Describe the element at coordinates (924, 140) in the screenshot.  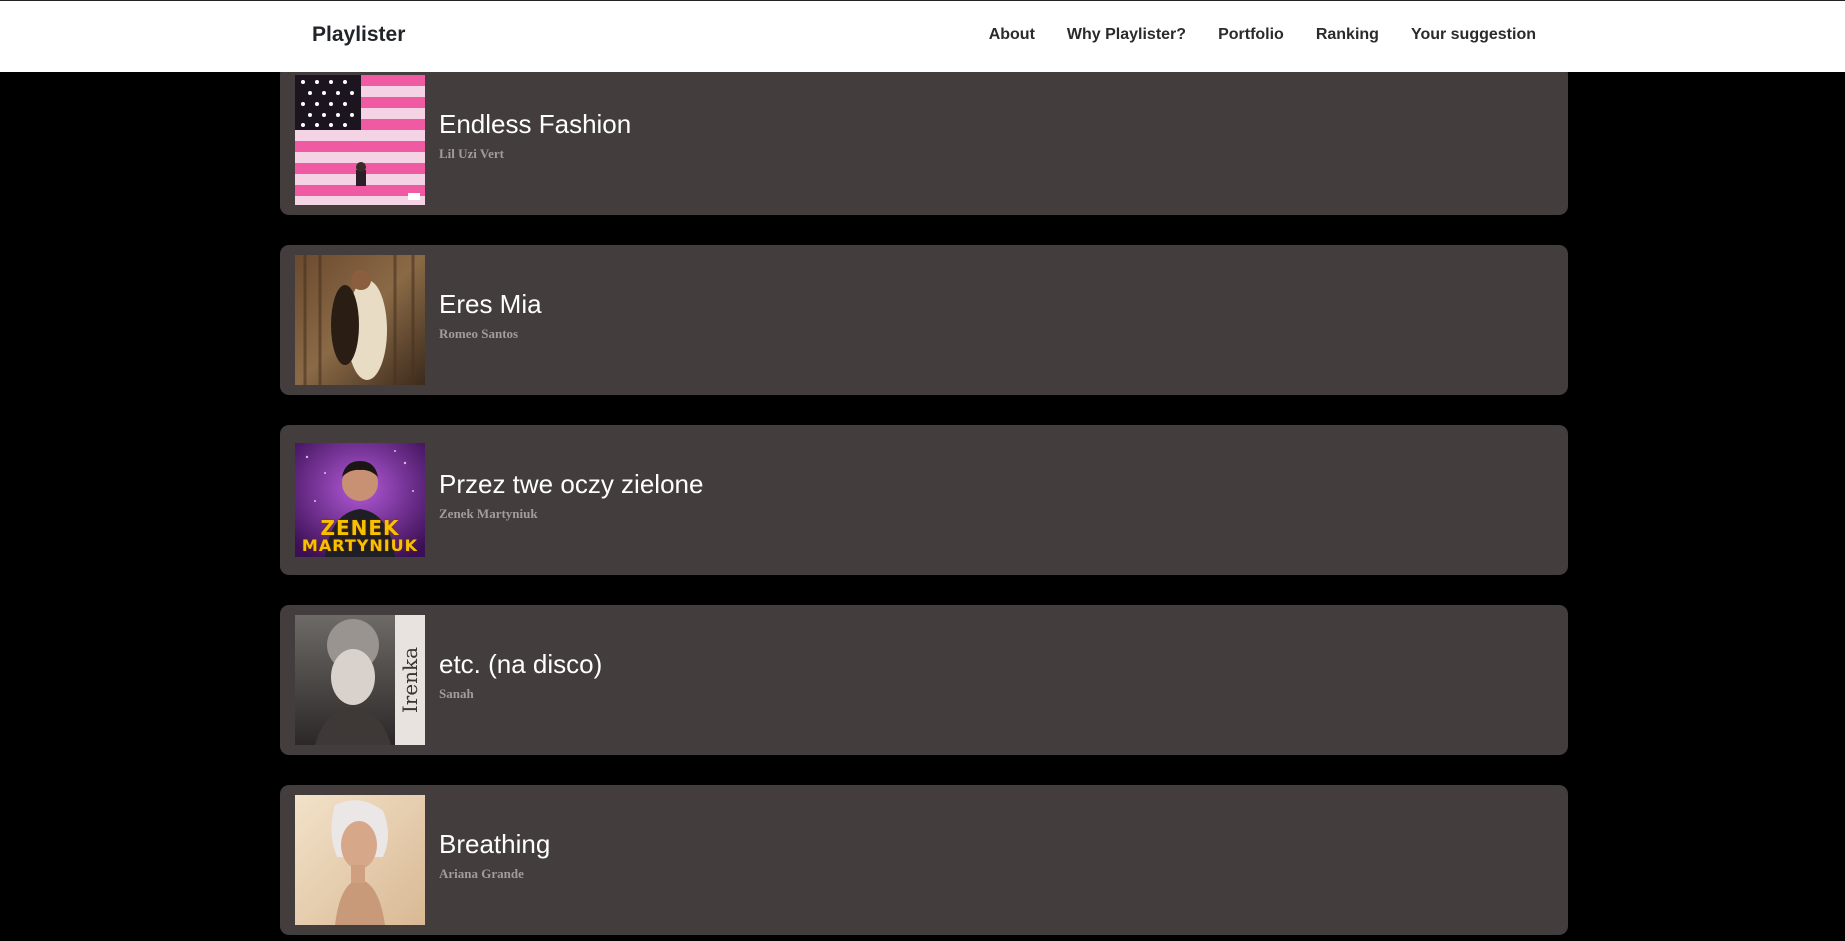
I see `song-card: Endless Fashion Lil Uzi Vert` at that location.